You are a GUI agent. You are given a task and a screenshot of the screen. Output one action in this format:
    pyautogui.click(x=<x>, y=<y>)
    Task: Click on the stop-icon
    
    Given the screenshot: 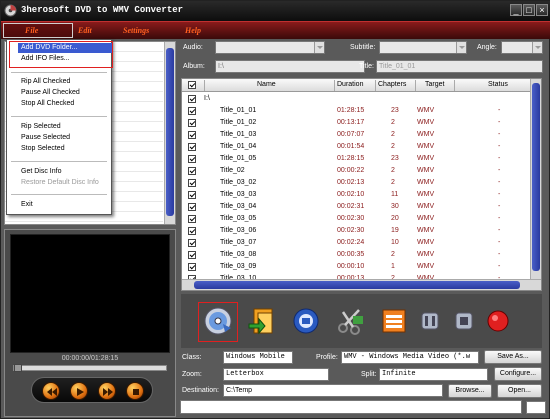 What is the action you would take?
    pyautogui.click(x=464, y=321)
    